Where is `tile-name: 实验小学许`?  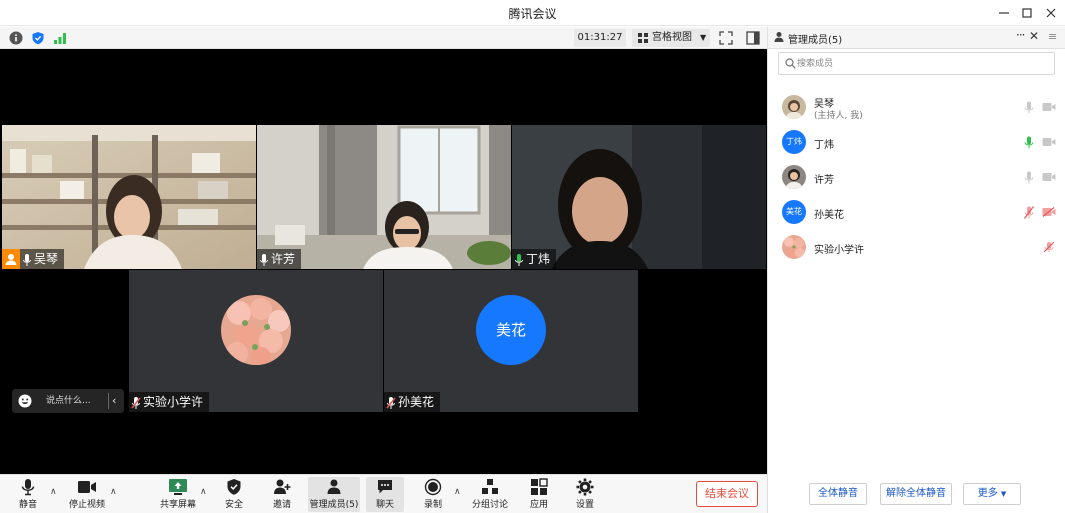
tile-name: 实验小学许 is located at coordinates (173, 402).